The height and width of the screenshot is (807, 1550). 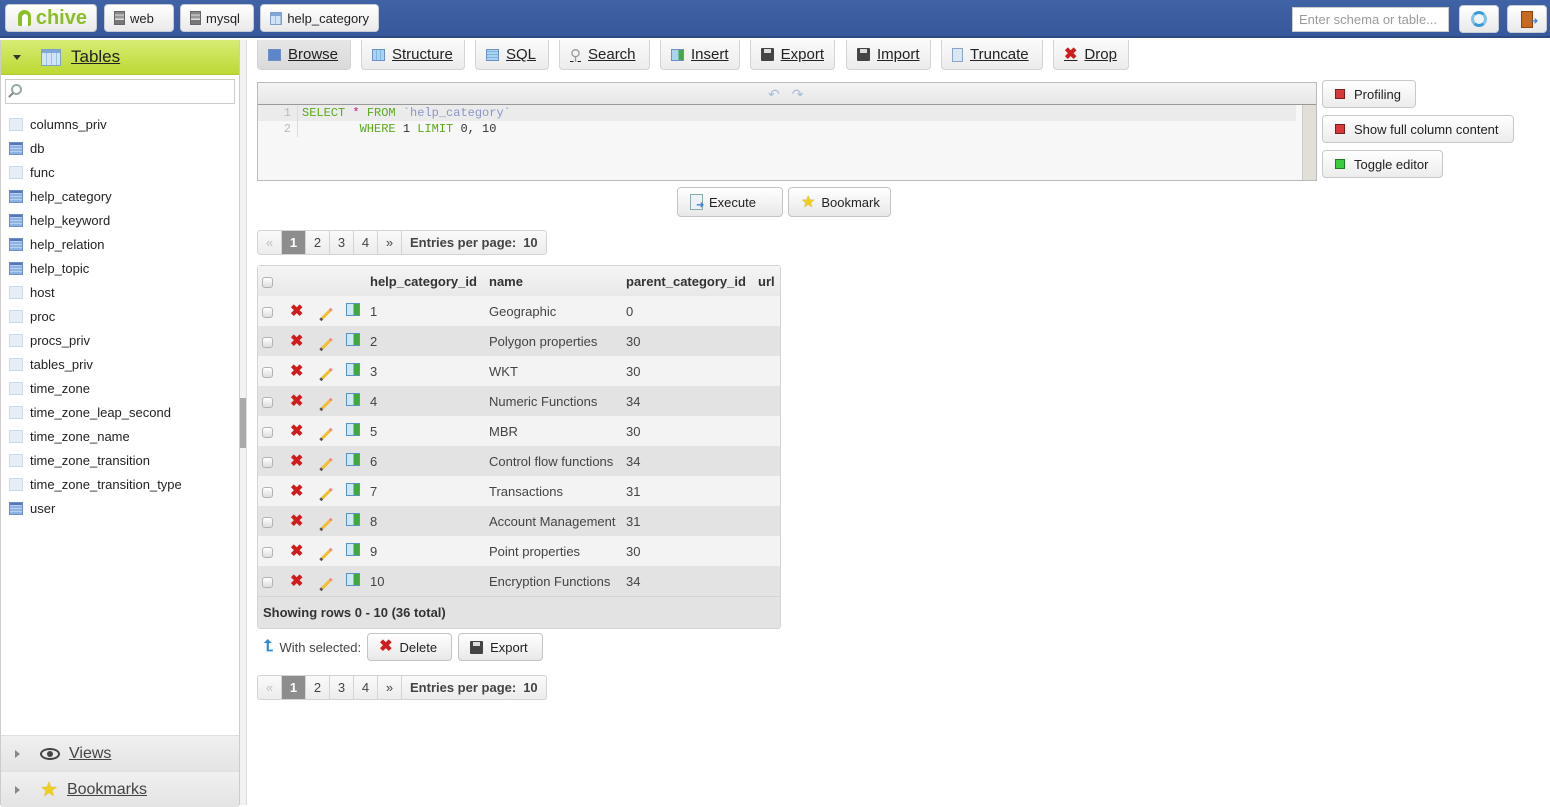 I want to click on sidebar-table-item: columns_priv, so click(x=120, y=124).